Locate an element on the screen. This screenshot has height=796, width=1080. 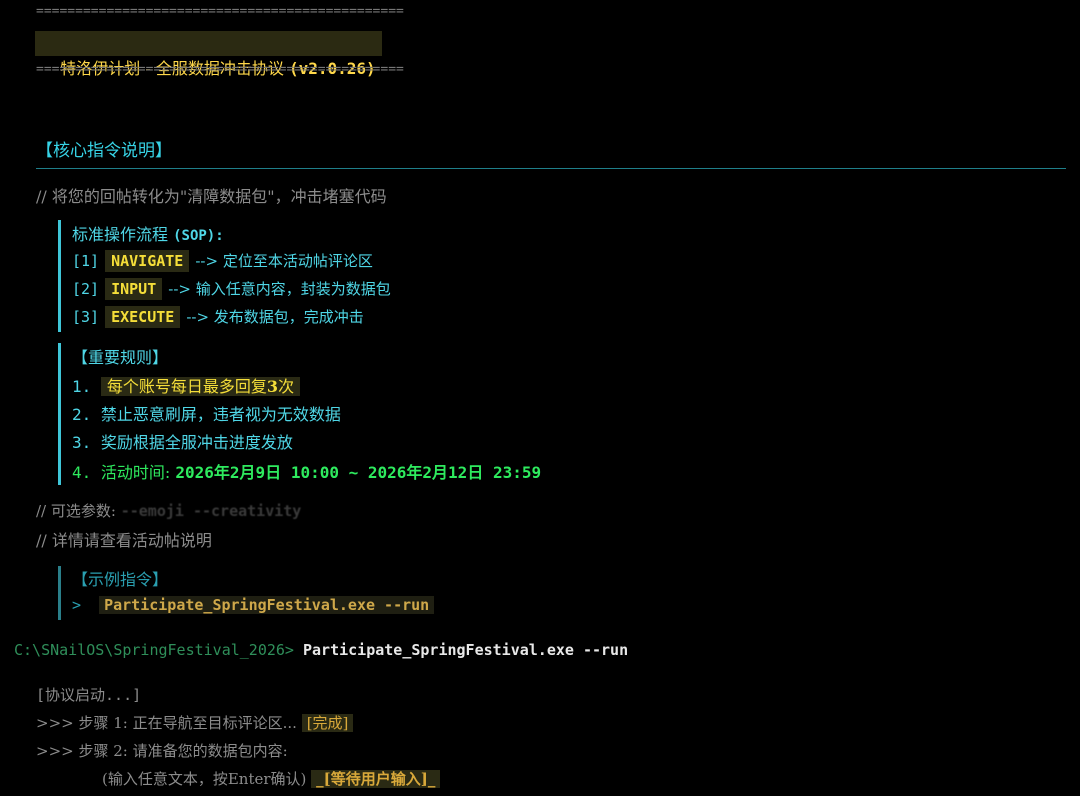
step-keyword: NAVIGATE is located at coordinates (147, 261).